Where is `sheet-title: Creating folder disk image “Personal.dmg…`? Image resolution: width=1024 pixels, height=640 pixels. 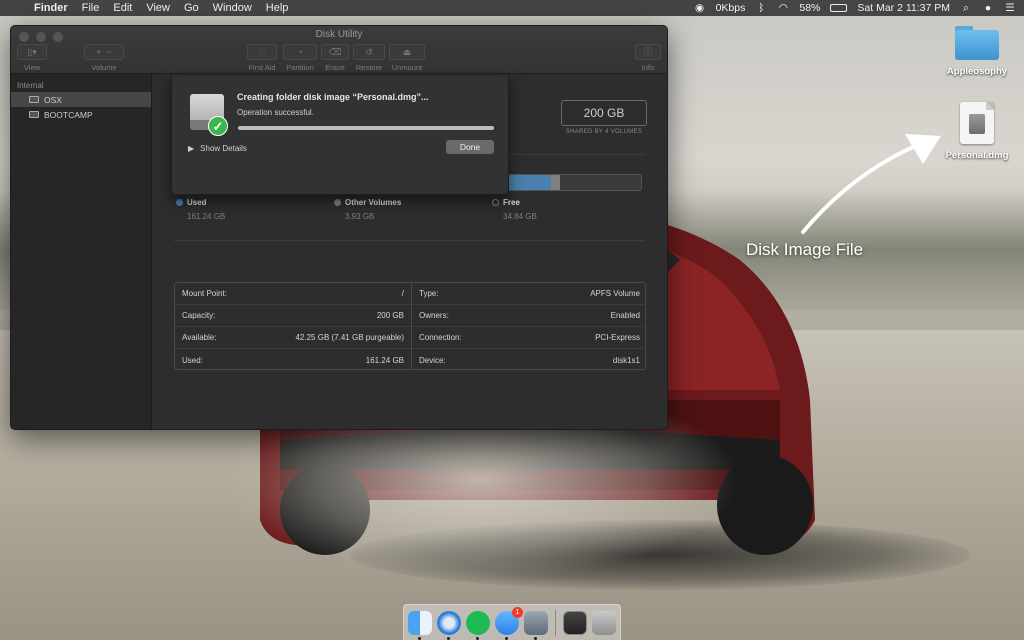 sheet-title: Creating folder disk image “Personal.dmg… is located at coordinates (333, 97).